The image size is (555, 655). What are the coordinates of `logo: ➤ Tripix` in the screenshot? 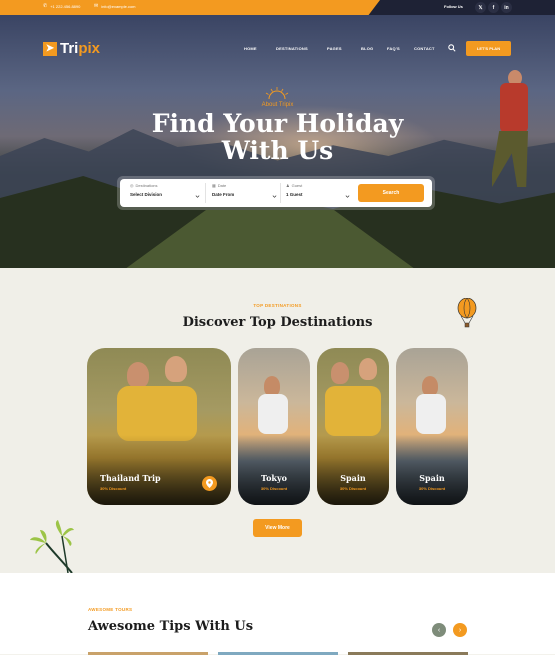 It's located at (71, 48).